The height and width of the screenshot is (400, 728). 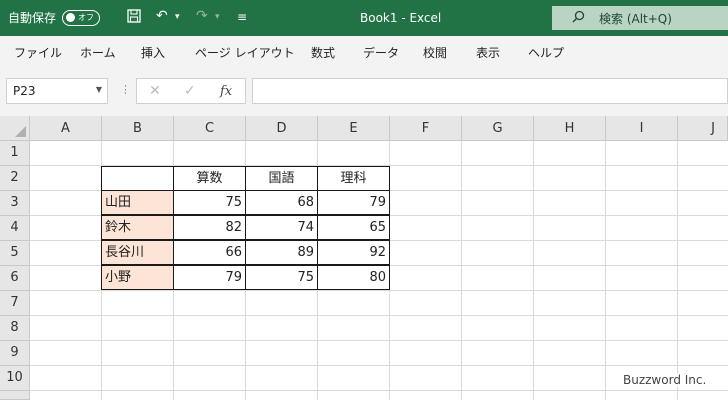 What do you see at coordinates (134, 18) in the screenshot?
I see `save-icon` at bounding box center [134, 18].